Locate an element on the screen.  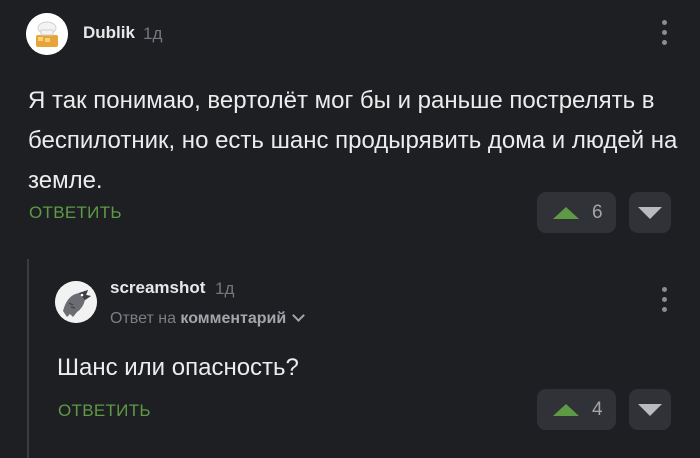
reply-to-target: комментарий is located at coordinates (233, 318).